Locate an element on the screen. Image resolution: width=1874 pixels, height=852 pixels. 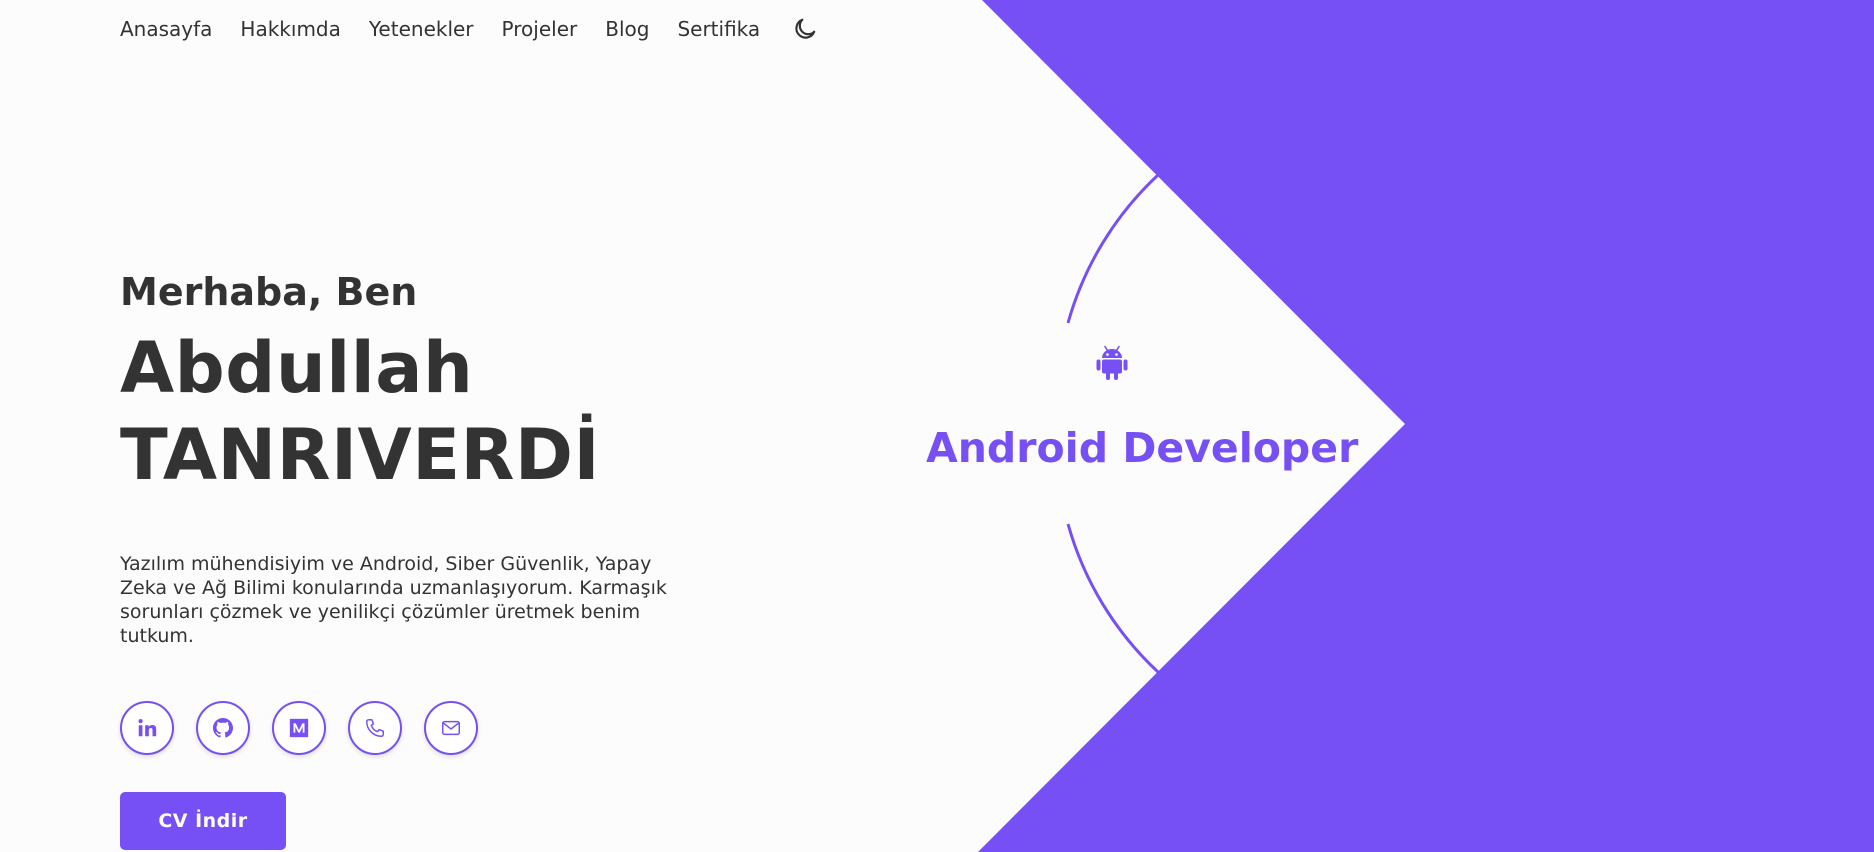
phone-icon is located at coordinates (375, 728).